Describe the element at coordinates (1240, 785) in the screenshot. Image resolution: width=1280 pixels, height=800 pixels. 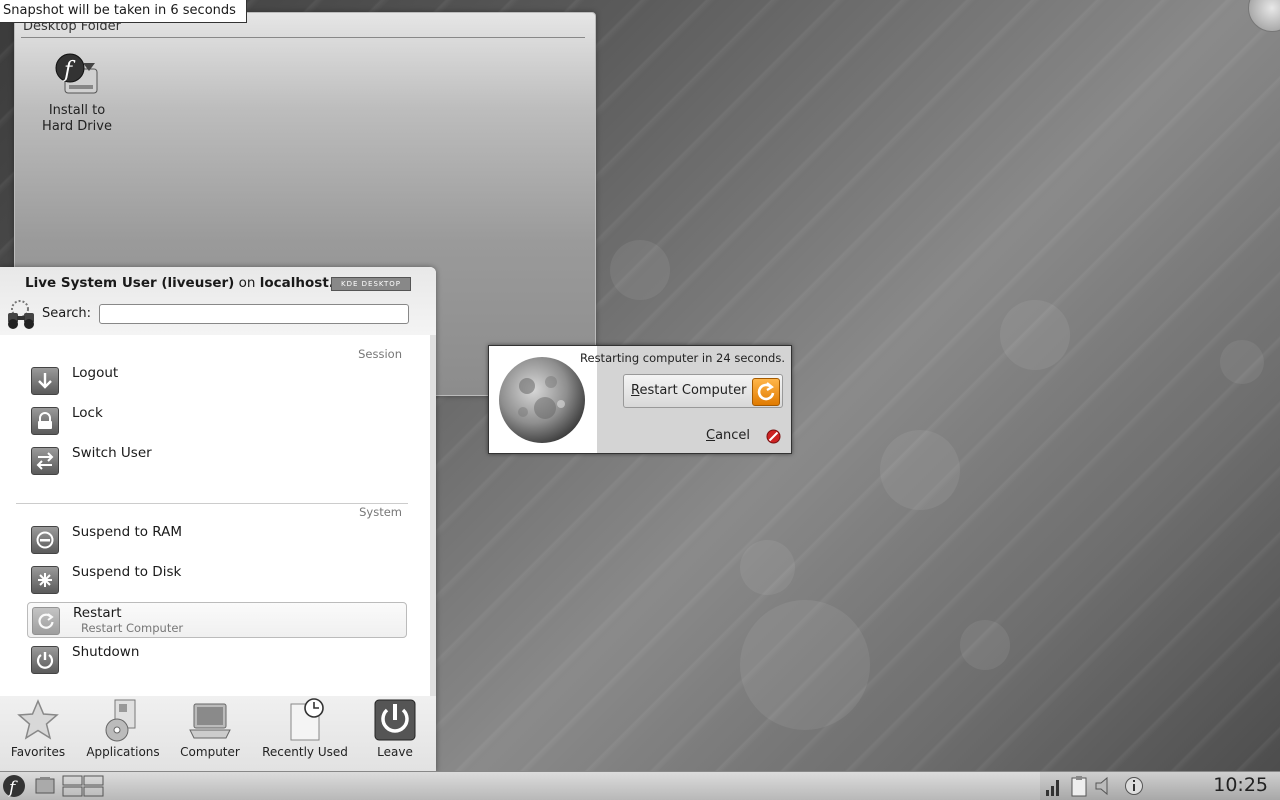
I see `clock: 10:25` at that location.